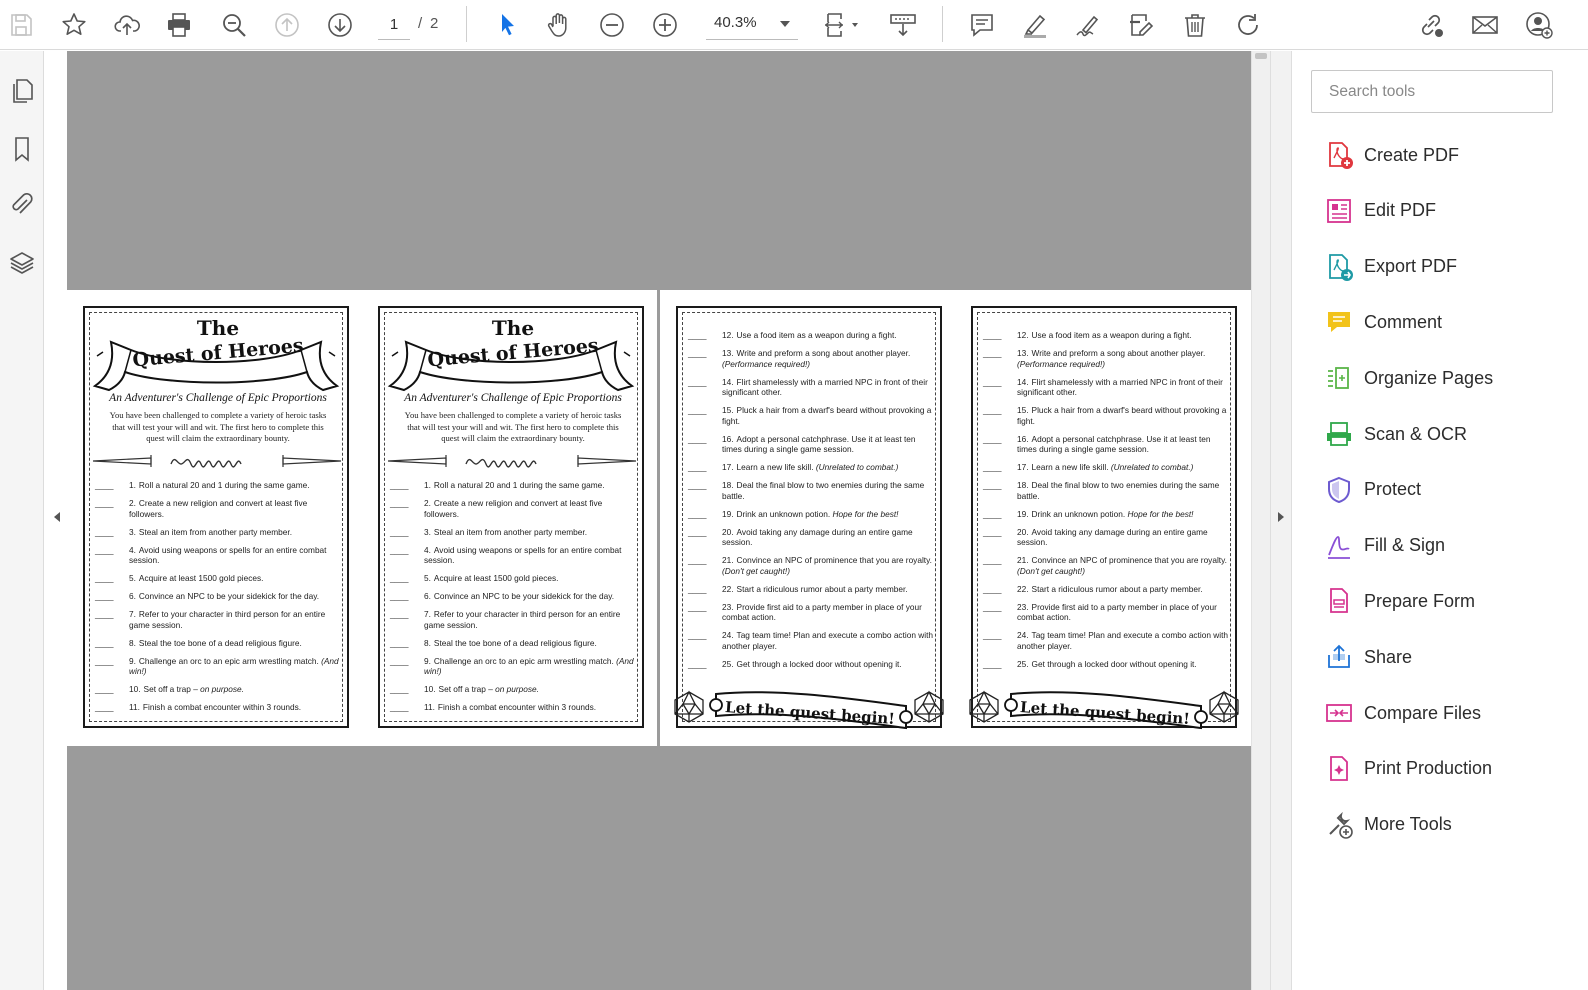  I want to click on zoom-out-icon, so click(612, 25).